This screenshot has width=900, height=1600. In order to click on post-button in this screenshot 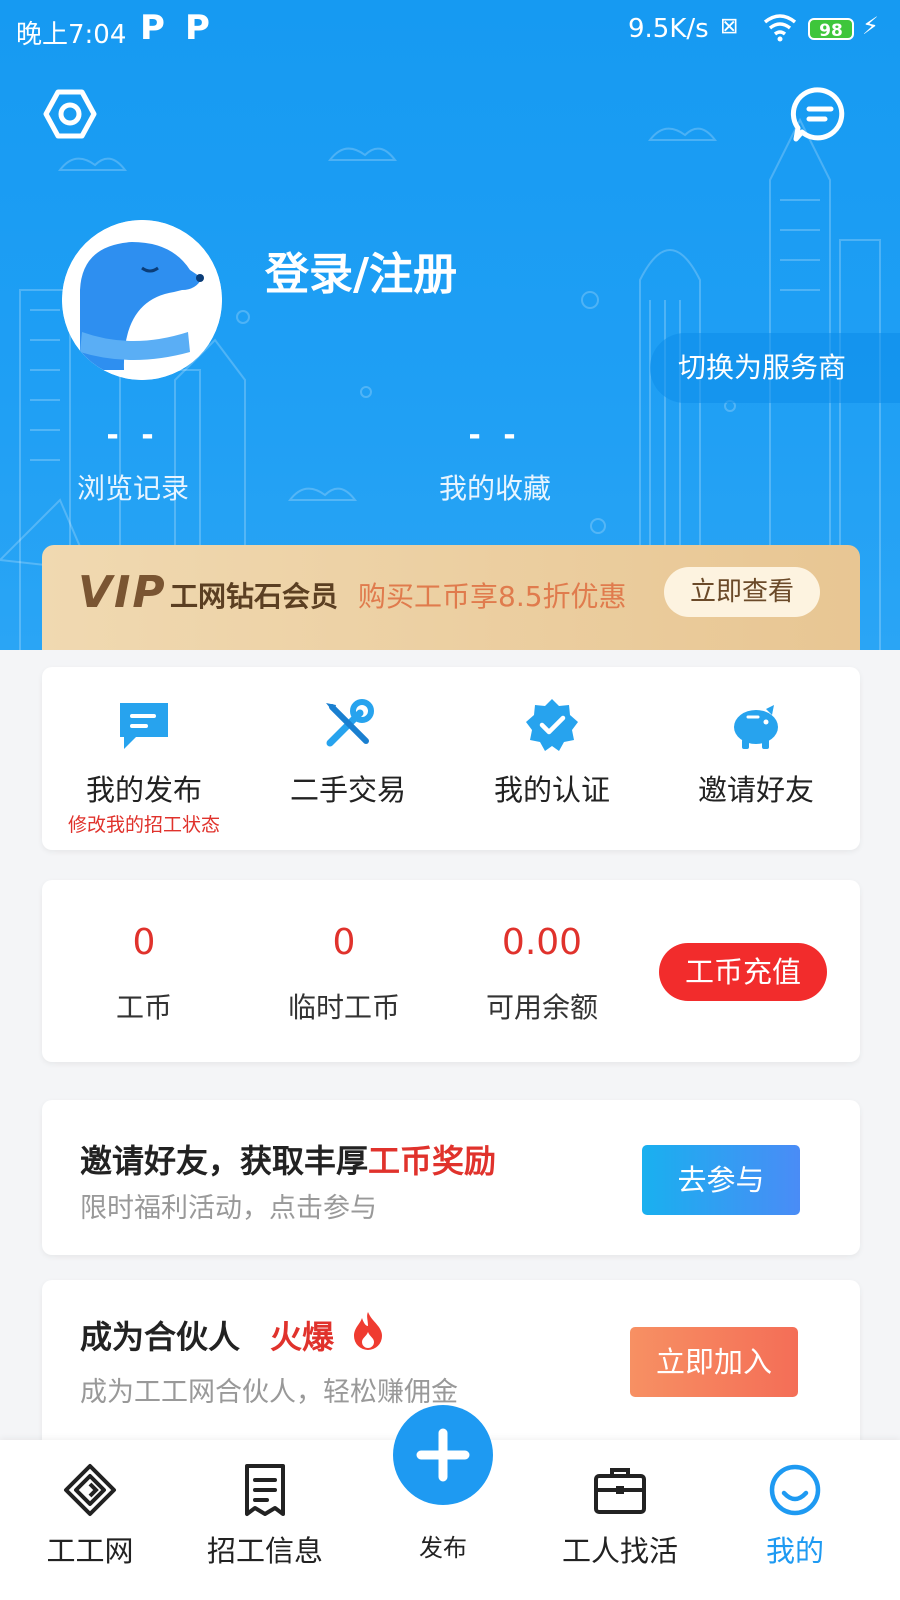, I will do `click(443, 1455)`.